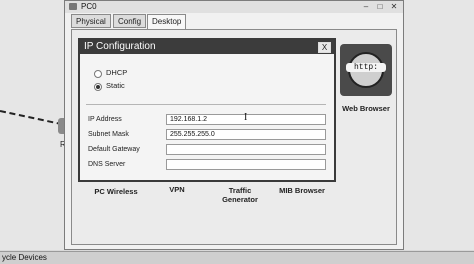 This screenshot has width=474, height=264. Describe the element at coordinates (120, 46) in the screenshot. I see `dialog-title: IP Configuration` at that location.